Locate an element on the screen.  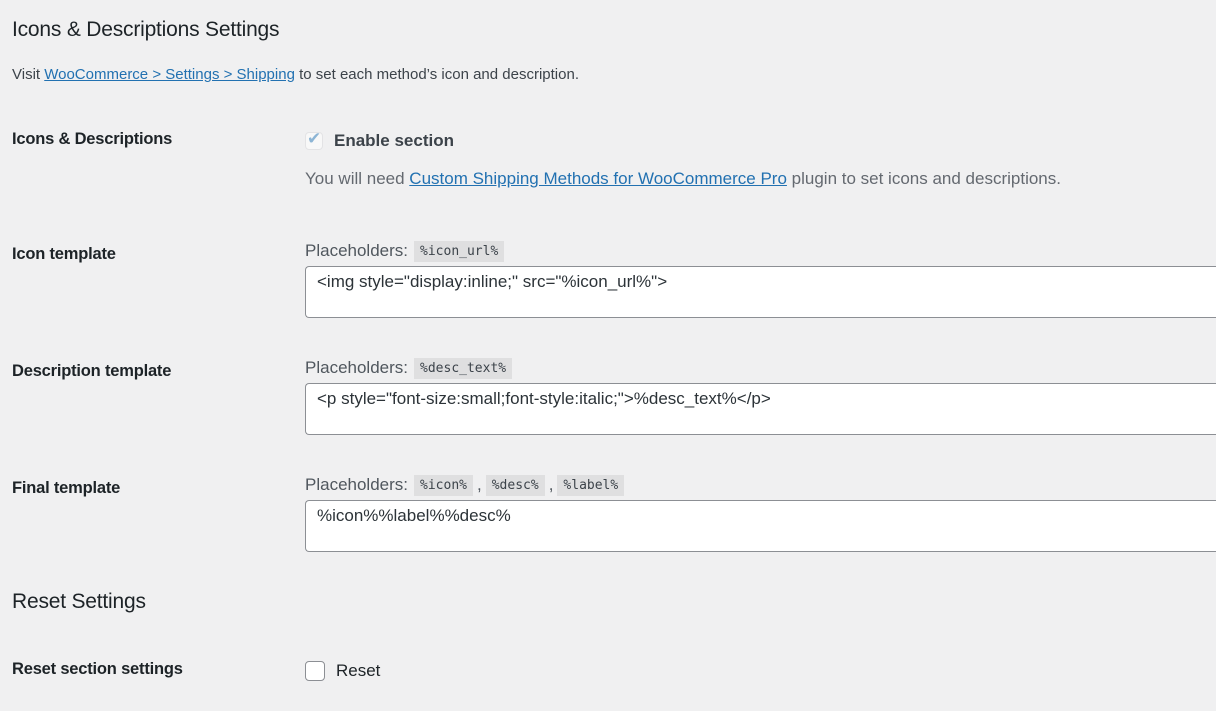
final-template-textarea: %icon%%label%%desc% is located at coordinates (760, 526).